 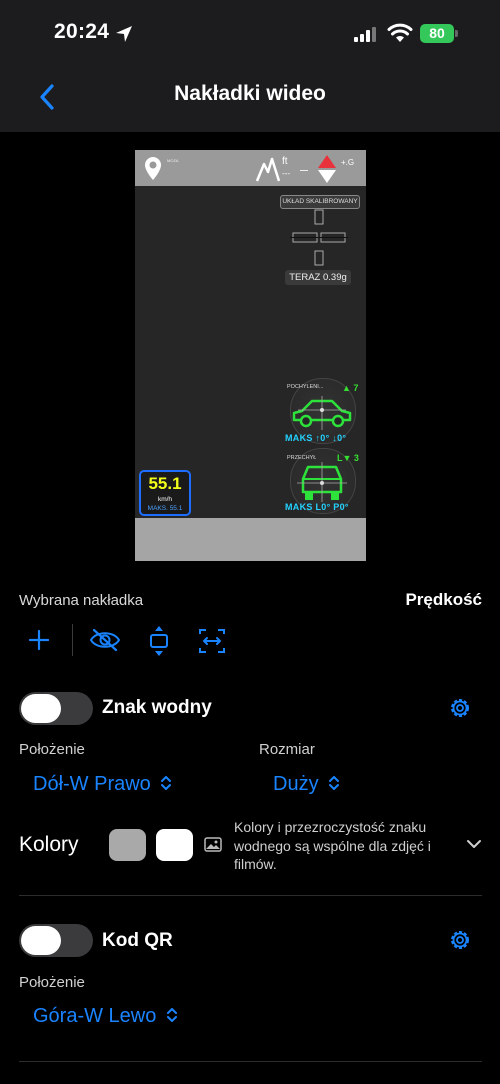 What do you see at coordinates (95, 1016) in the screenshot?
I see `qr-position-value: Góra-W Lewo` at bounding box center [95, 1016].